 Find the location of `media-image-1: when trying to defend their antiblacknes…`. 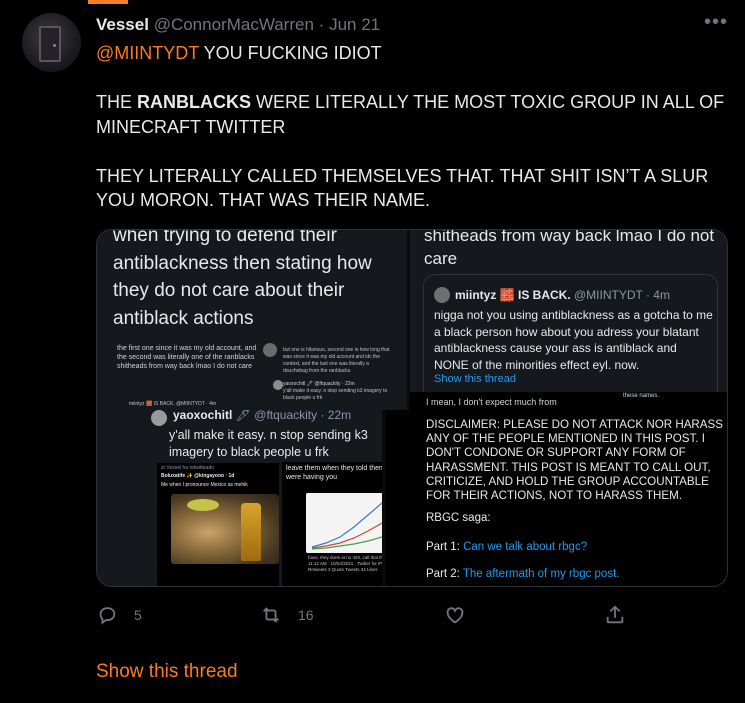

media-image-1: when trying to defend their antiblacknes… is located at coordinates (252, 320).